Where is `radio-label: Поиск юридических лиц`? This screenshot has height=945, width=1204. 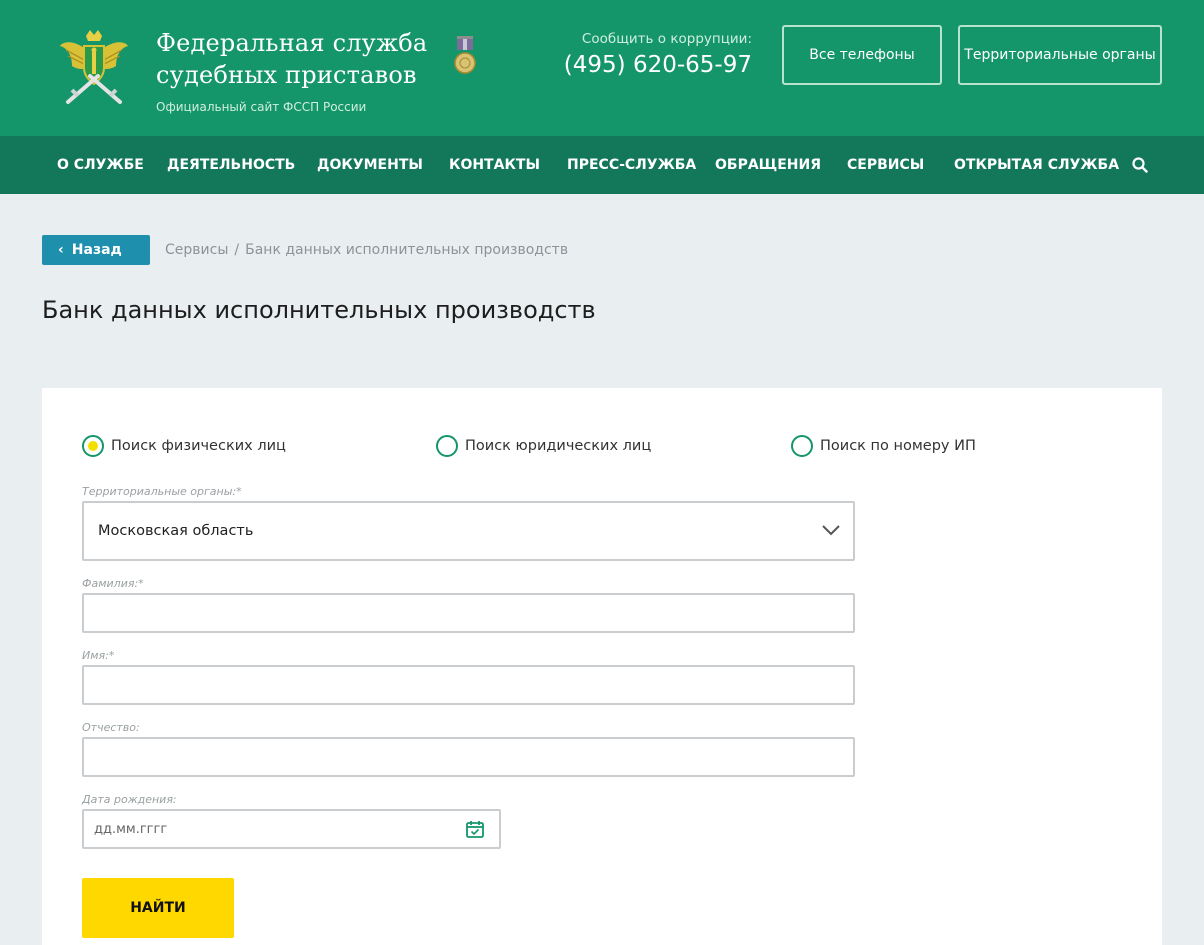
radio-label: Поиск юридических лиц is located at coordinates (558, 446).